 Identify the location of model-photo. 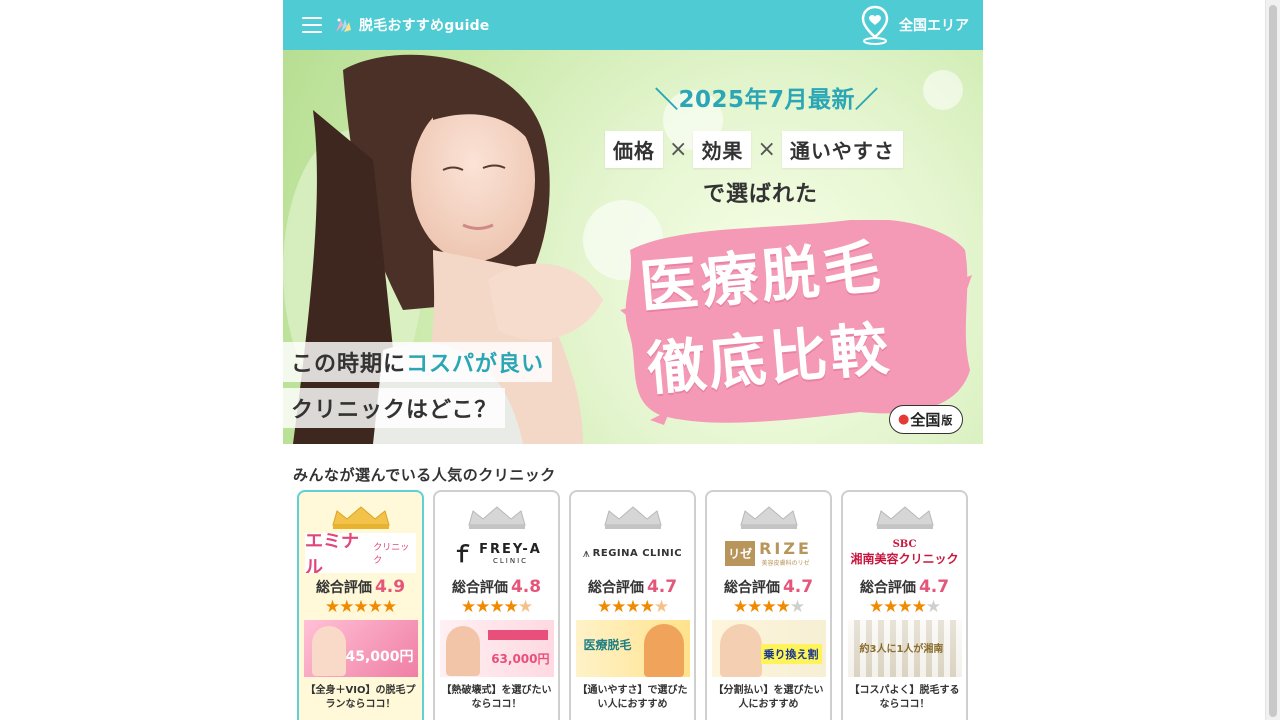
(443, 249).